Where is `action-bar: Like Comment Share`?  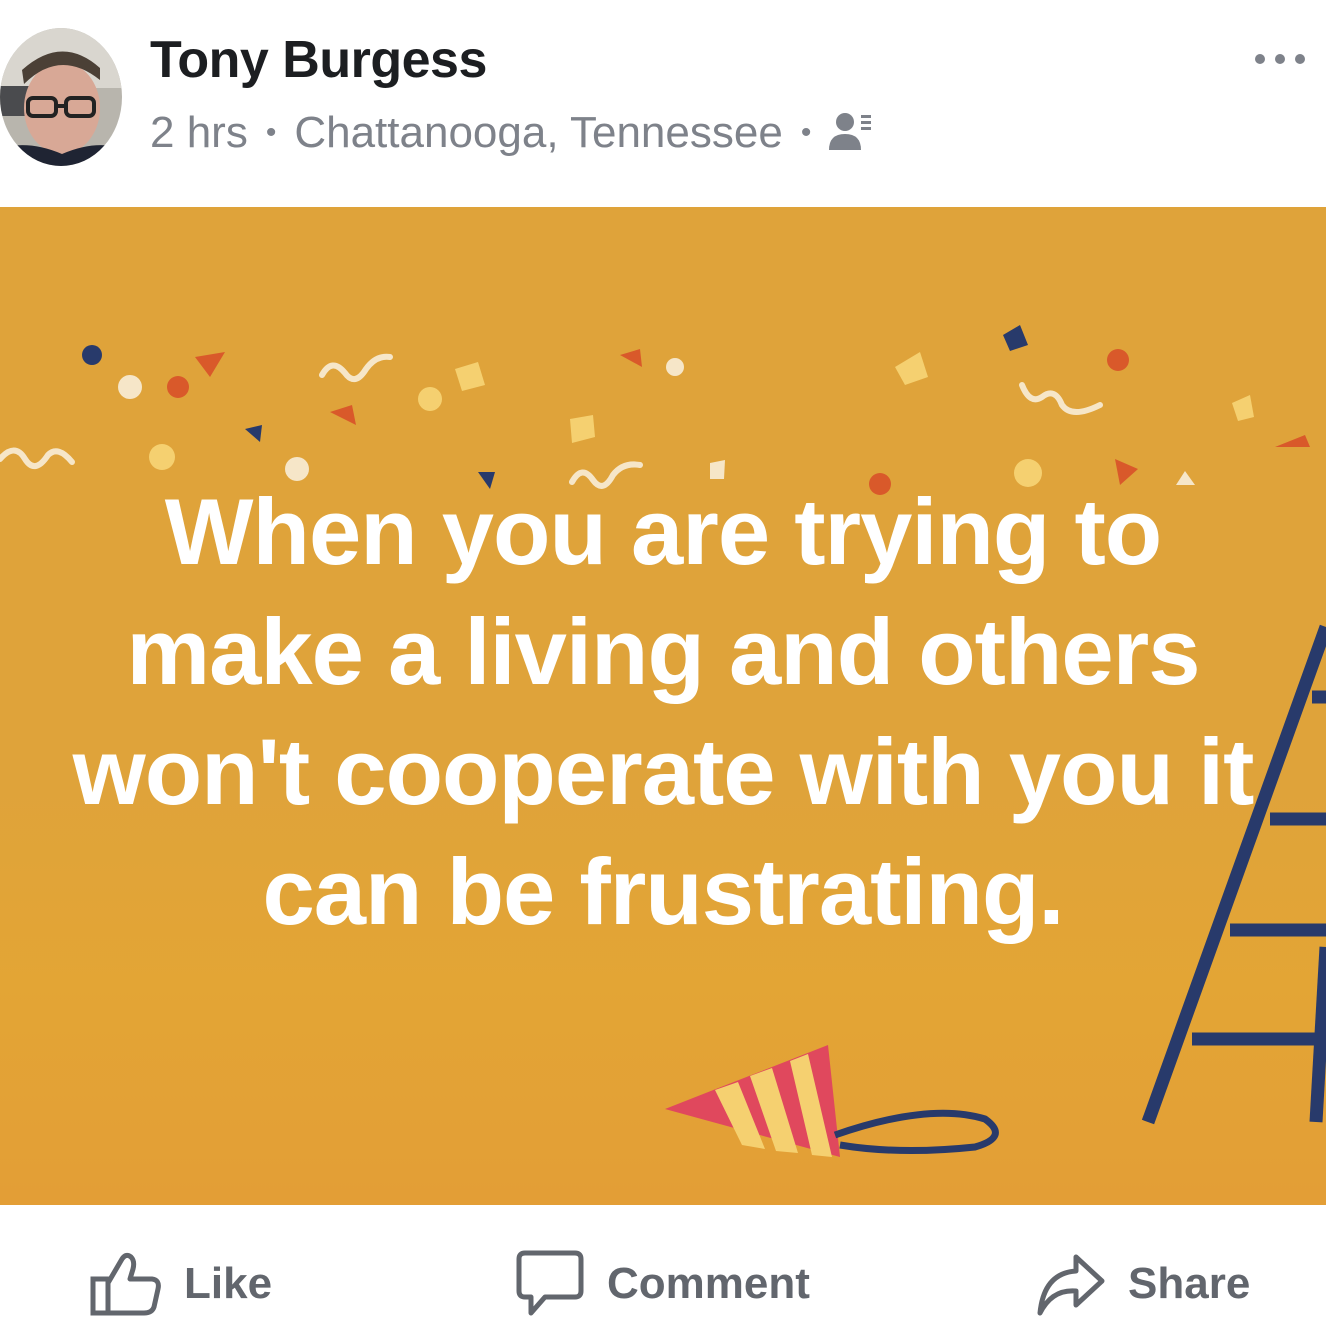 action-bar: Like Comment Share is located at coordinates (663, 1265).